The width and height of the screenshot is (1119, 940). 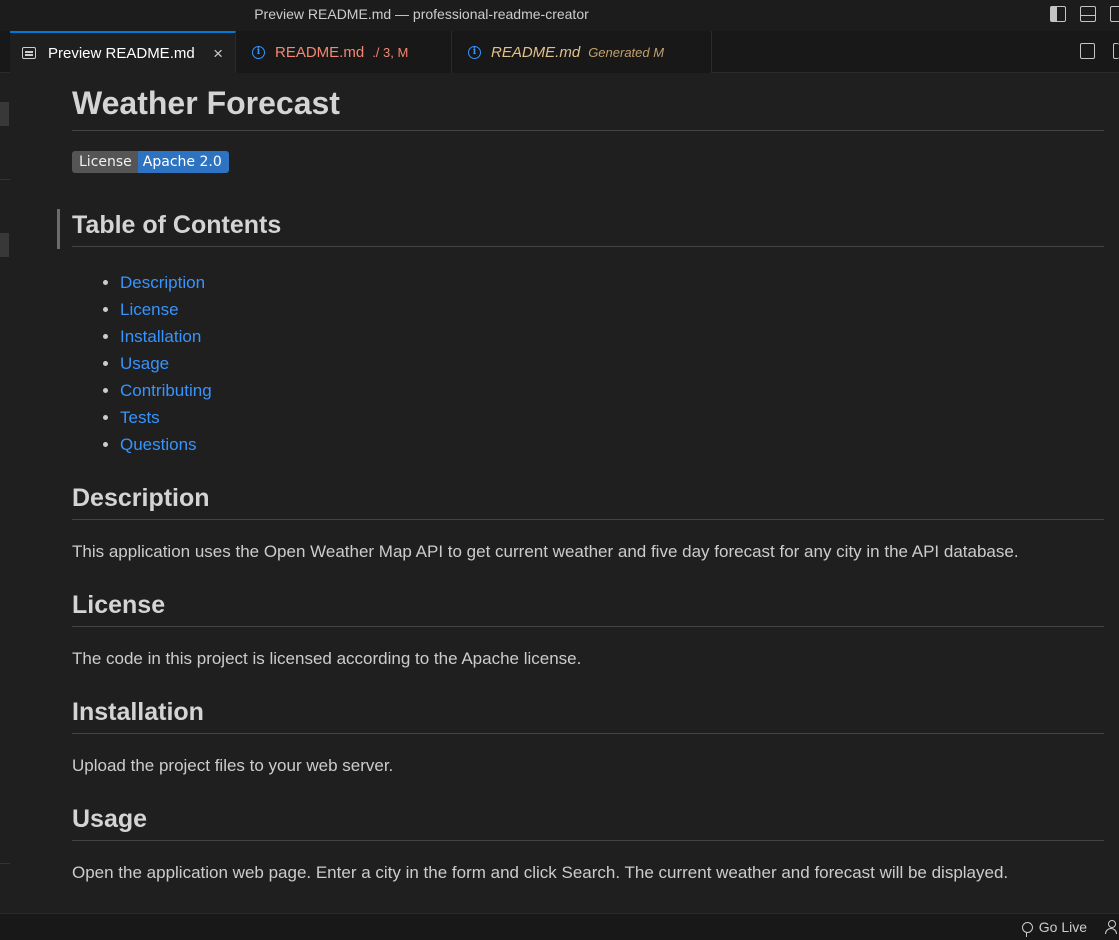 I want to click on section-heading: Installation, so click(x=588, y=715).